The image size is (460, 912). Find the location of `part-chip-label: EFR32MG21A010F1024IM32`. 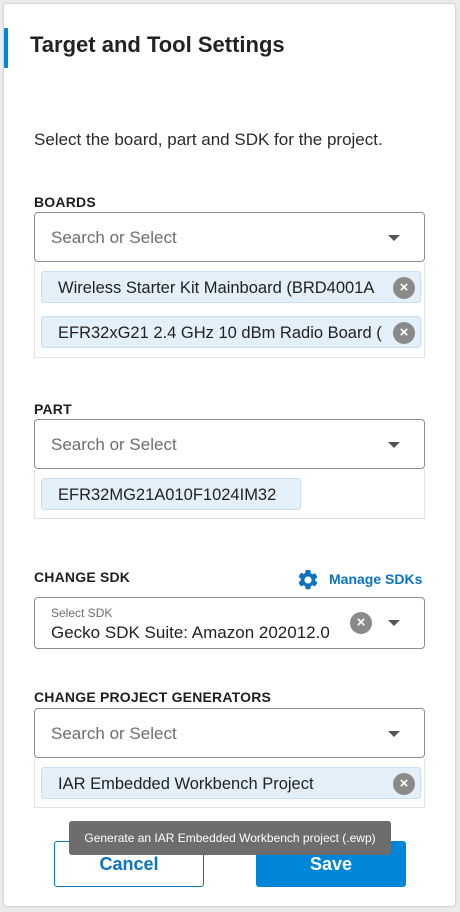

part-chip-label: EFR32MG21A010F1024IM32 is located at coordinates (167, 495).